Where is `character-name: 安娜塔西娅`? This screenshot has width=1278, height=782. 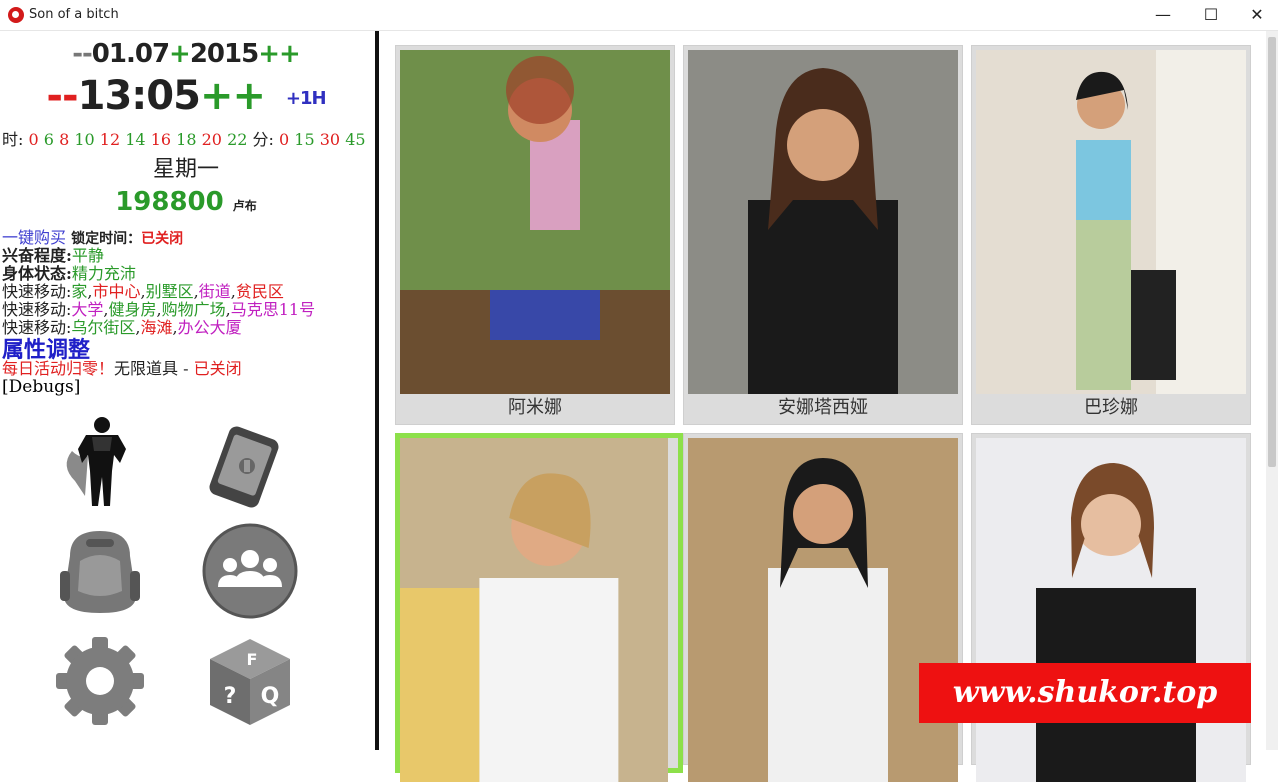 character-name: 安娜塔西娅 is located at coordinates (823, 407).